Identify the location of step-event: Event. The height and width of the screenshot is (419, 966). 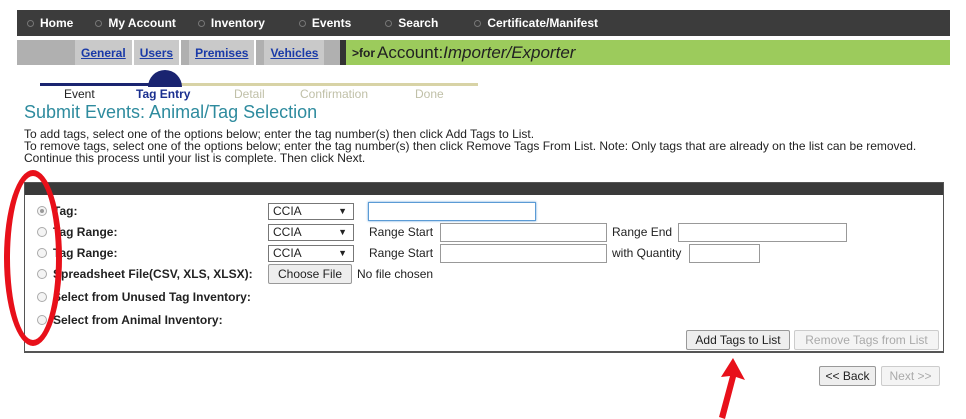
(79, 94).